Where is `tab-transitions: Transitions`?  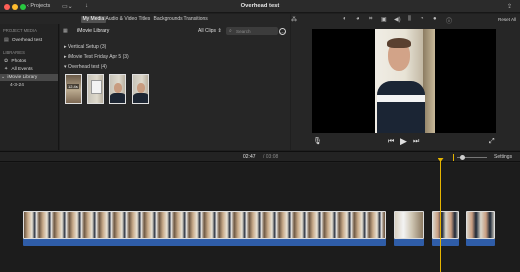
tab-transitions: Transitions is located at coordinates (195, 19).